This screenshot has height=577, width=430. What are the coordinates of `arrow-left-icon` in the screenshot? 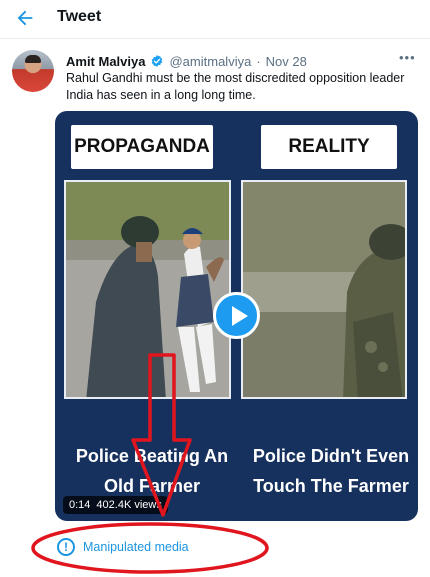 It's located at (25, 18).